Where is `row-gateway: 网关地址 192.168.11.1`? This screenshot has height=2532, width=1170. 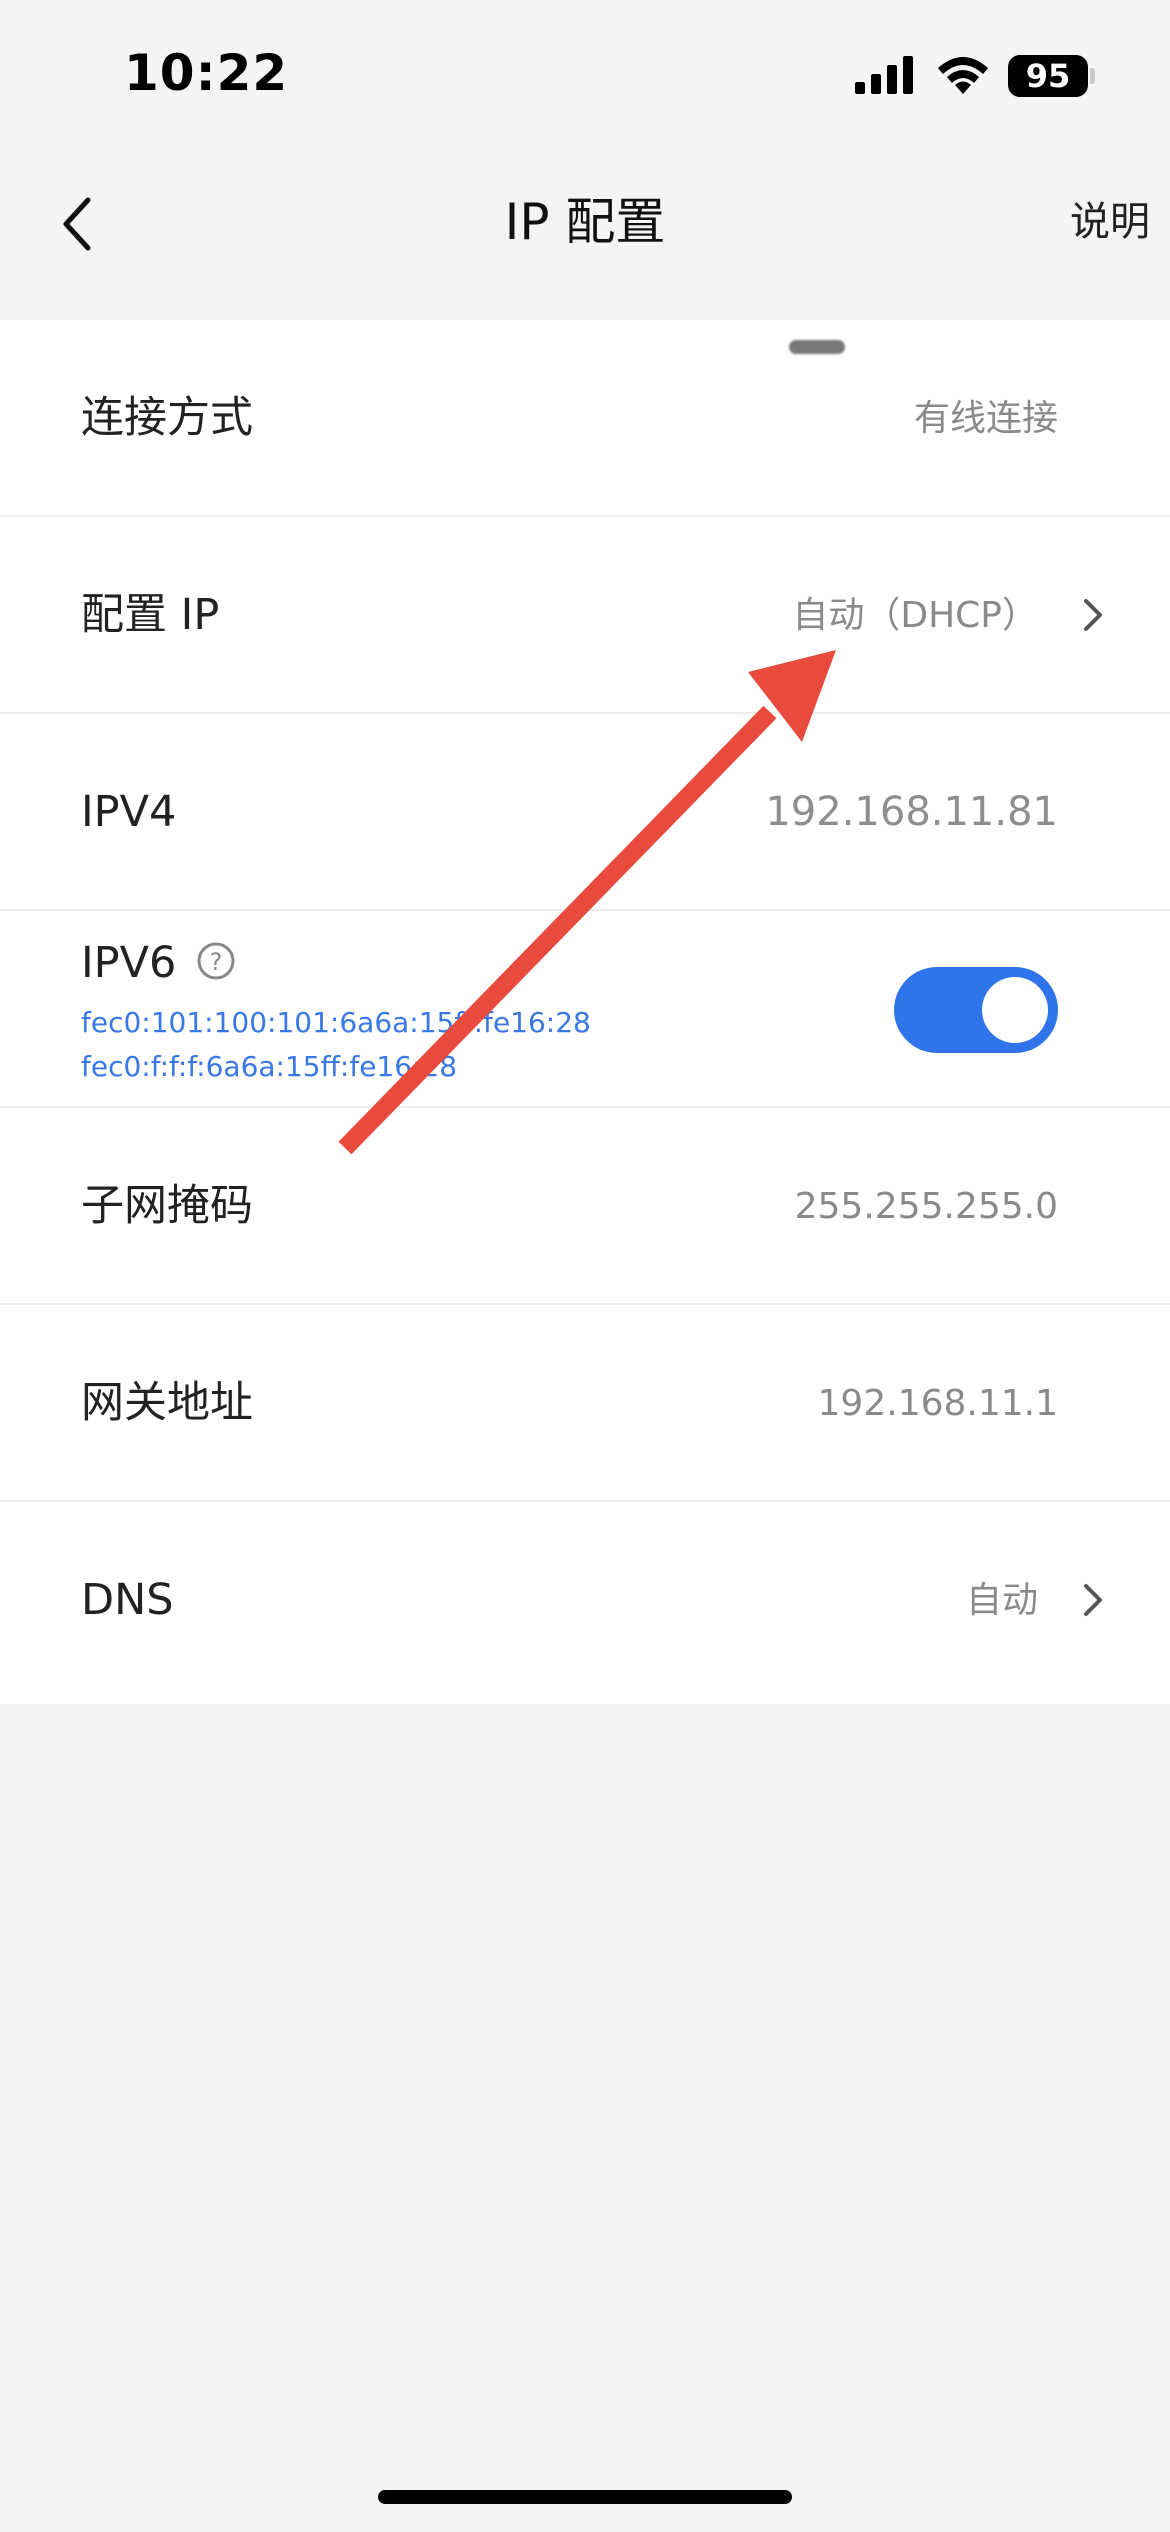
row-gateway: 网关地址 192.168.11.1 is located at coordinates (585, 1403).